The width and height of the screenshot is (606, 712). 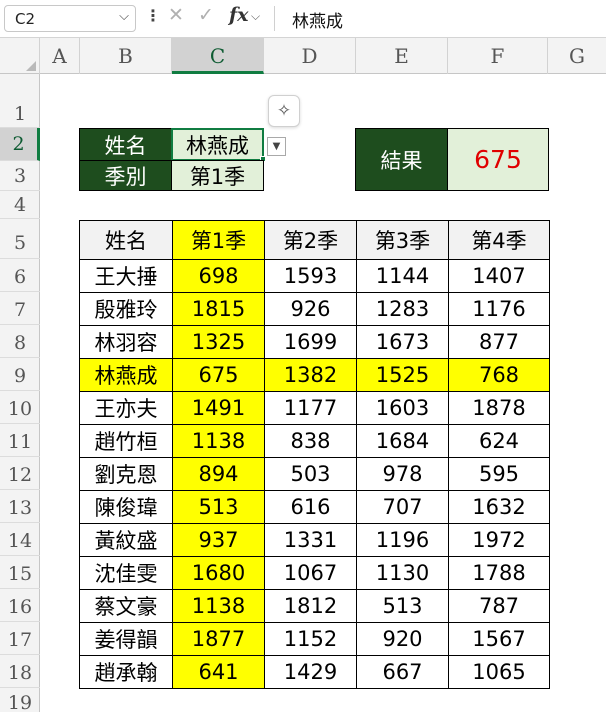 I want to click on row-header-8: 8, so click(x=20, y=341).